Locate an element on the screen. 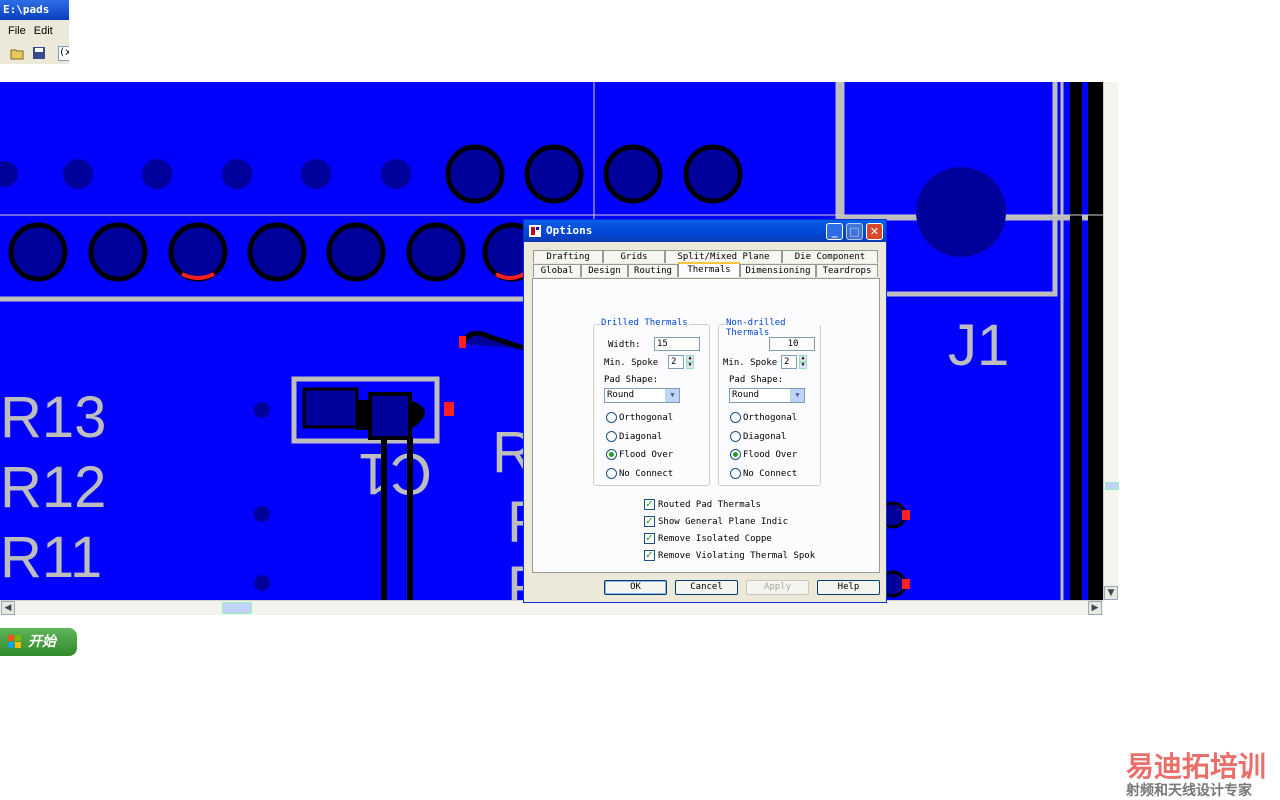  tab-global: Global is located at coordinates (557, 270).